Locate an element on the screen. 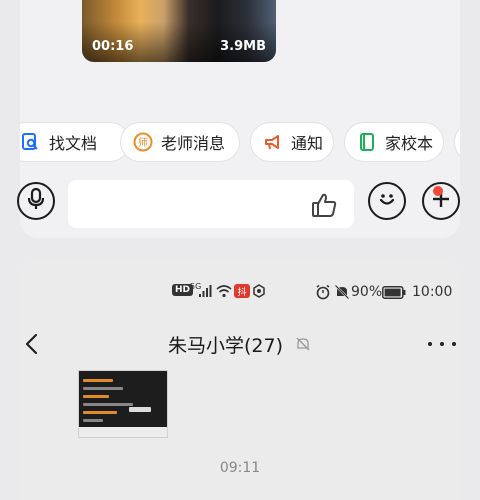 This screenshot has height=500, width=480. chat-title-bar: 朱马小学(27) is located at coordinates (240, 345).